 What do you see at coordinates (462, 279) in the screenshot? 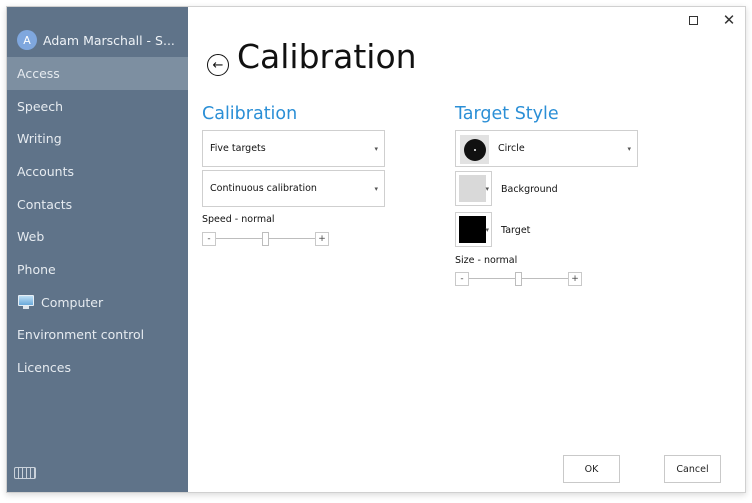
I see `size-decrease-button: -` at bounding box center [462, 279].